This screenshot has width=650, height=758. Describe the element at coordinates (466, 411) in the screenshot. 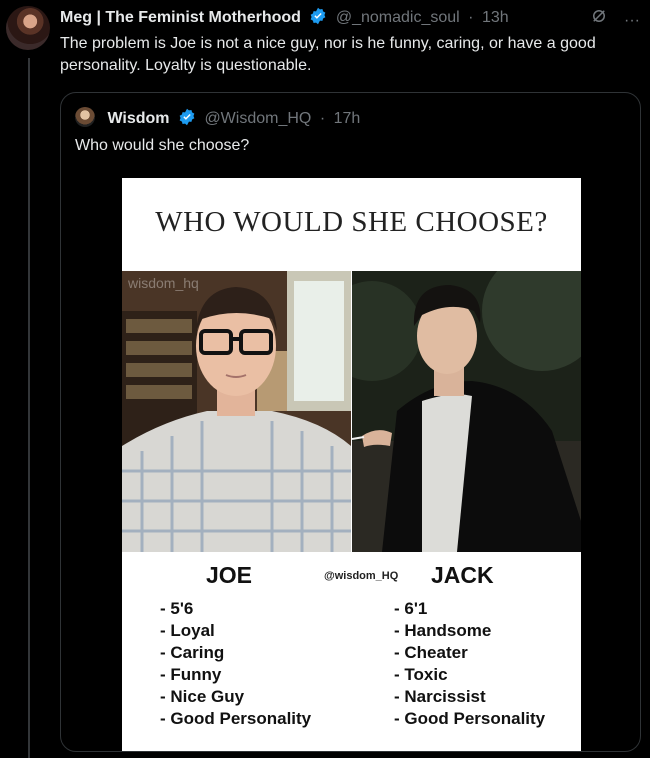

I see `jack-photo` at that location.